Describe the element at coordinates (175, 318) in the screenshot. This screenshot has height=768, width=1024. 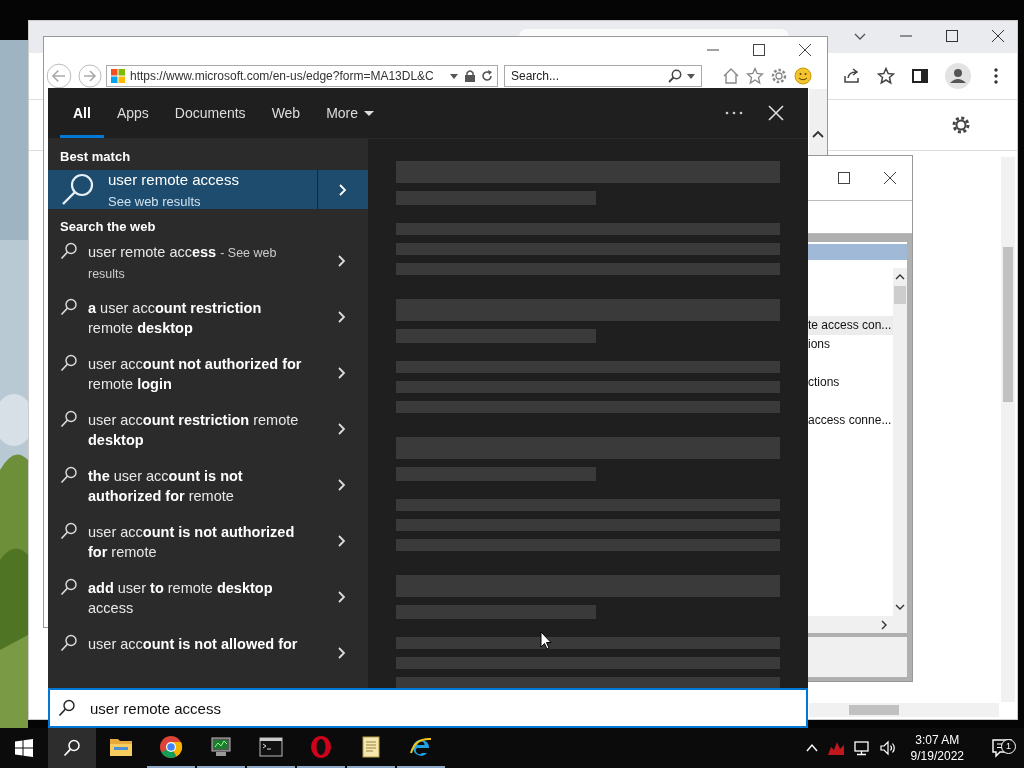
I see `suggestion-text: a user account restriction remote desktop` at that location.